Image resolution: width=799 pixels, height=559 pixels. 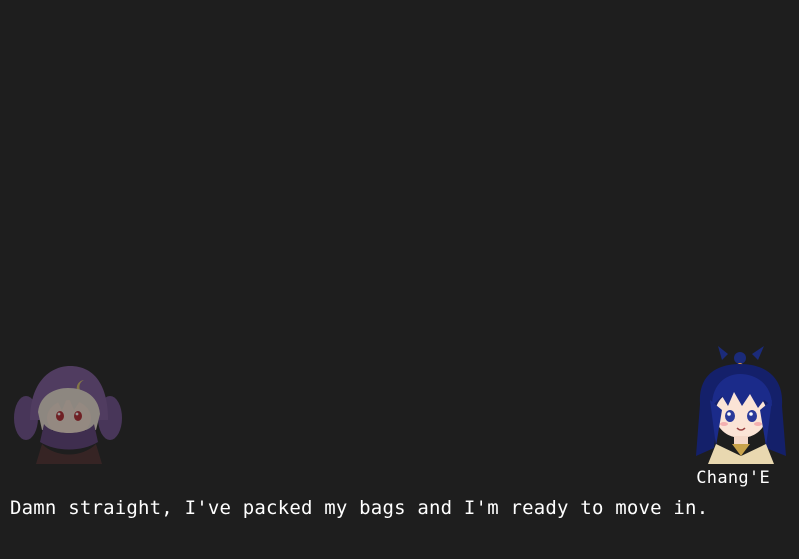 What do you see at coordinates (740, 404) in the screenshot?
I see `change-portrait-icon` at bounding box center [740, 404].